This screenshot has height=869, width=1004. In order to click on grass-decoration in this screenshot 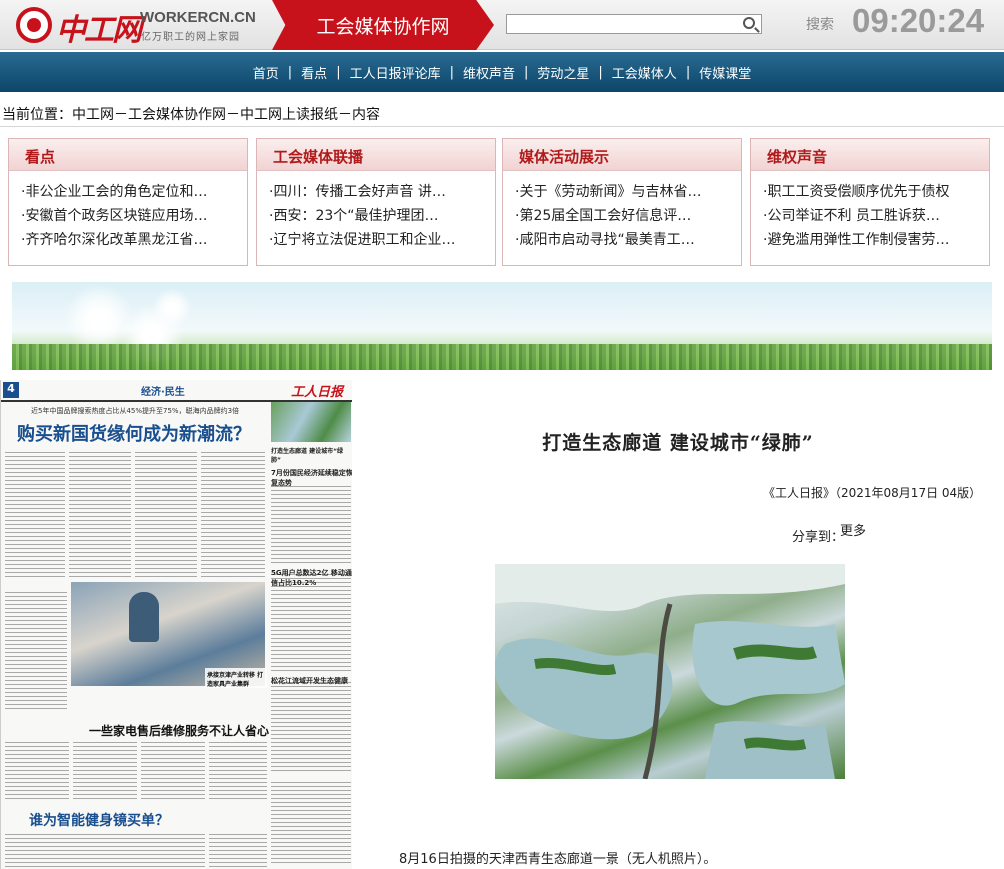, I will do `click(502, 357)`.